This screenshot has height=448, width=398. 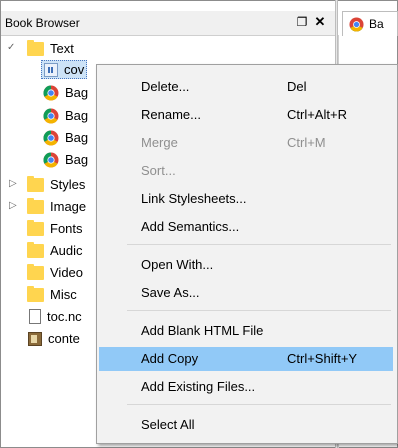 I want to click on menu-item-rename: Rename... Ctrl+Alt+R, so click(x=246, y=115).